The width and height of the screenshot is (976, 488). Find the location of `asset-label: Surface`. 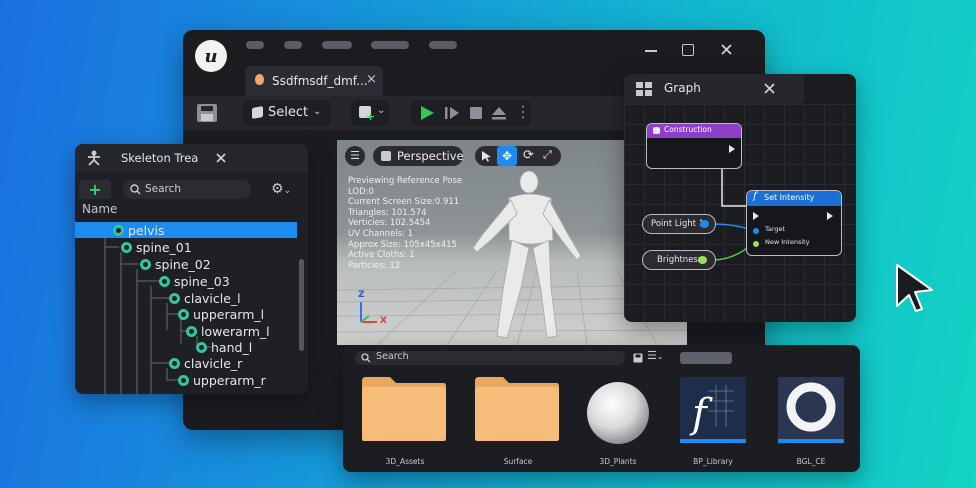

asset-label: Surface is located at coordinates (518, 461).